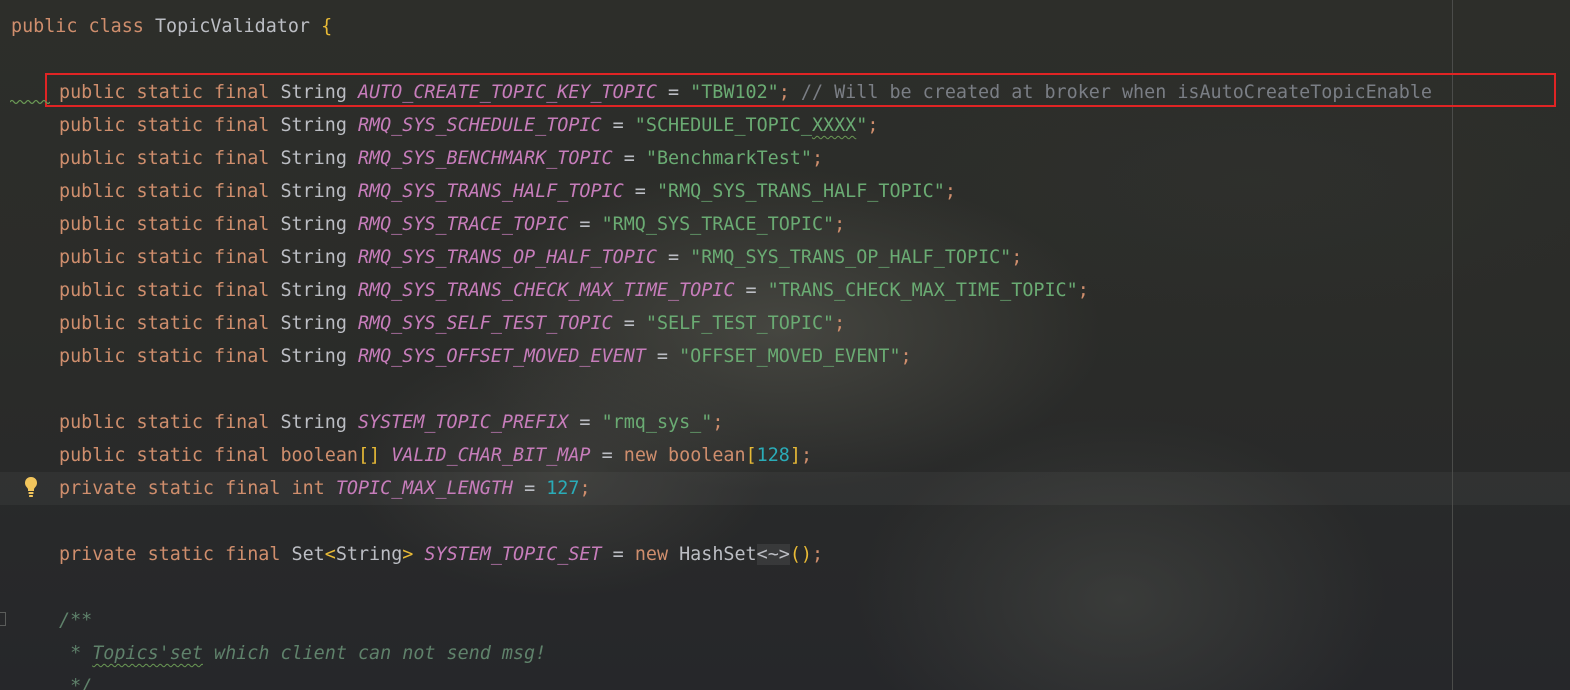  Describe the element at coordinates (546, 290) in the screenshot. I see `field-name: RMQ_SYS_TRANS_CHECK_MAX_TIME_TOPIC` at that location.